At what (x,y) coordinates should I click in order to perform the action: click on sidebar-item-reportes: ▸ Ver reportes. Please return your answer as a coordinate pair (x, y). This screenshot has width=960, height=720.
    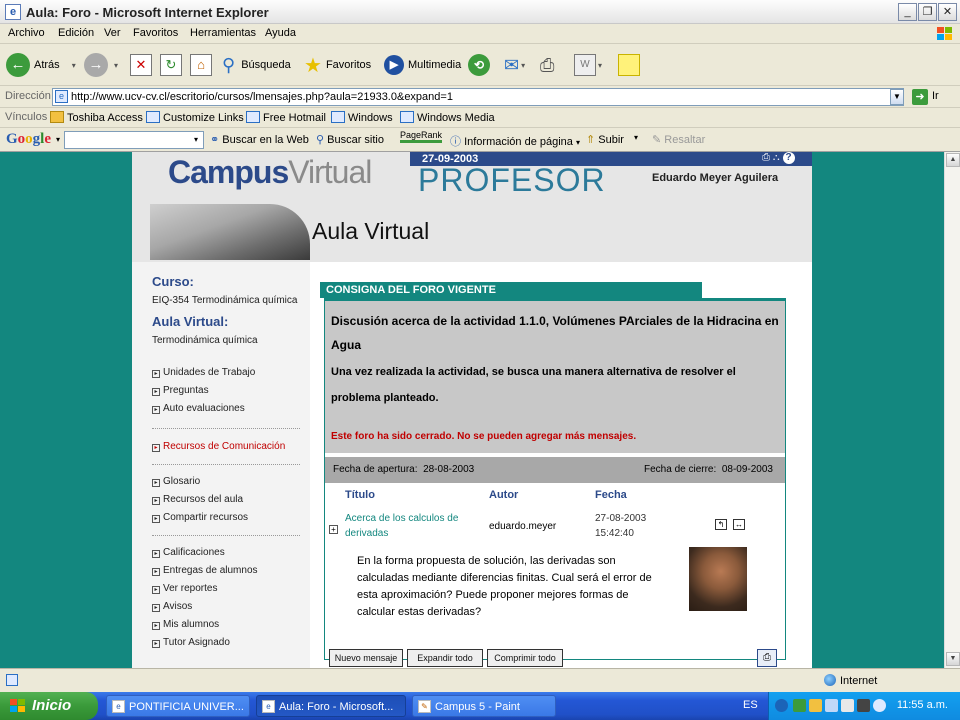
    Looking at the image, I should click on (184, 588).